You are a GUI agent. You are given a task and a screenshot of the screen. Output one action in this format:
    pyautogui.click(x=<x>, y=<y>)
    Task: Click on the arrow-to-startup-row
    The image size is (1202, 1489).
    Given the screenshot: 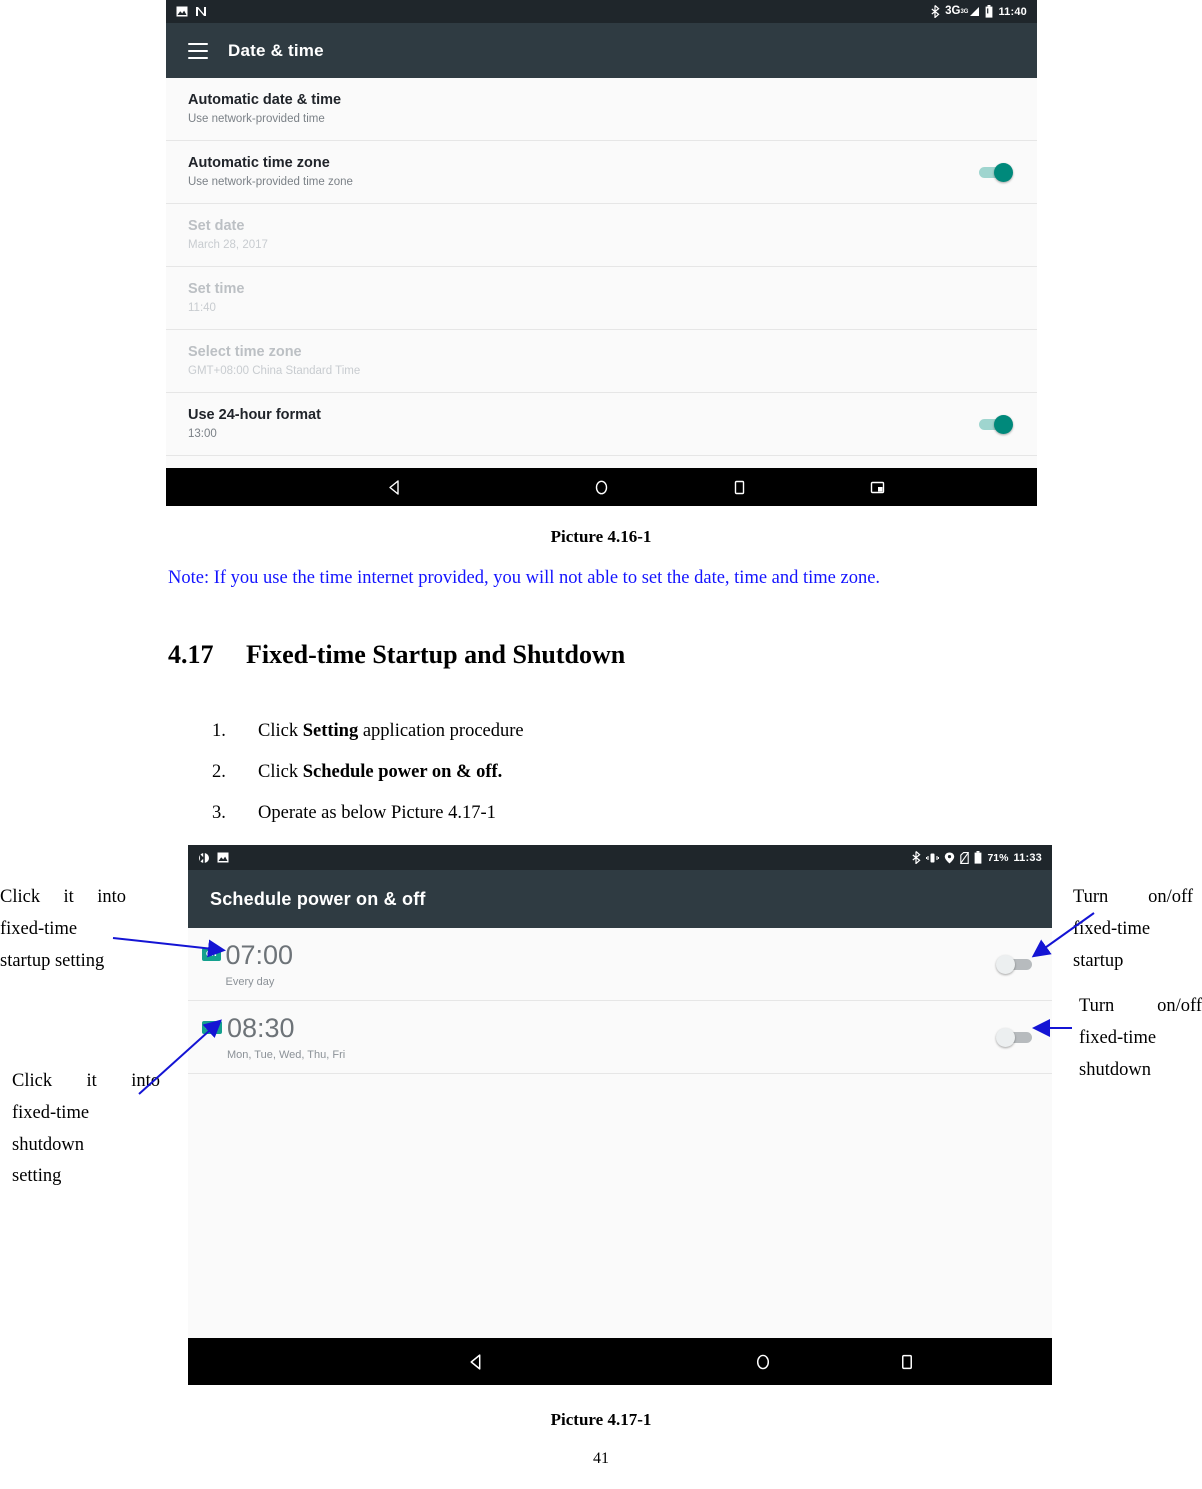 What is the action you would take?
    pyautogui.click(x=603, y=1003)
    